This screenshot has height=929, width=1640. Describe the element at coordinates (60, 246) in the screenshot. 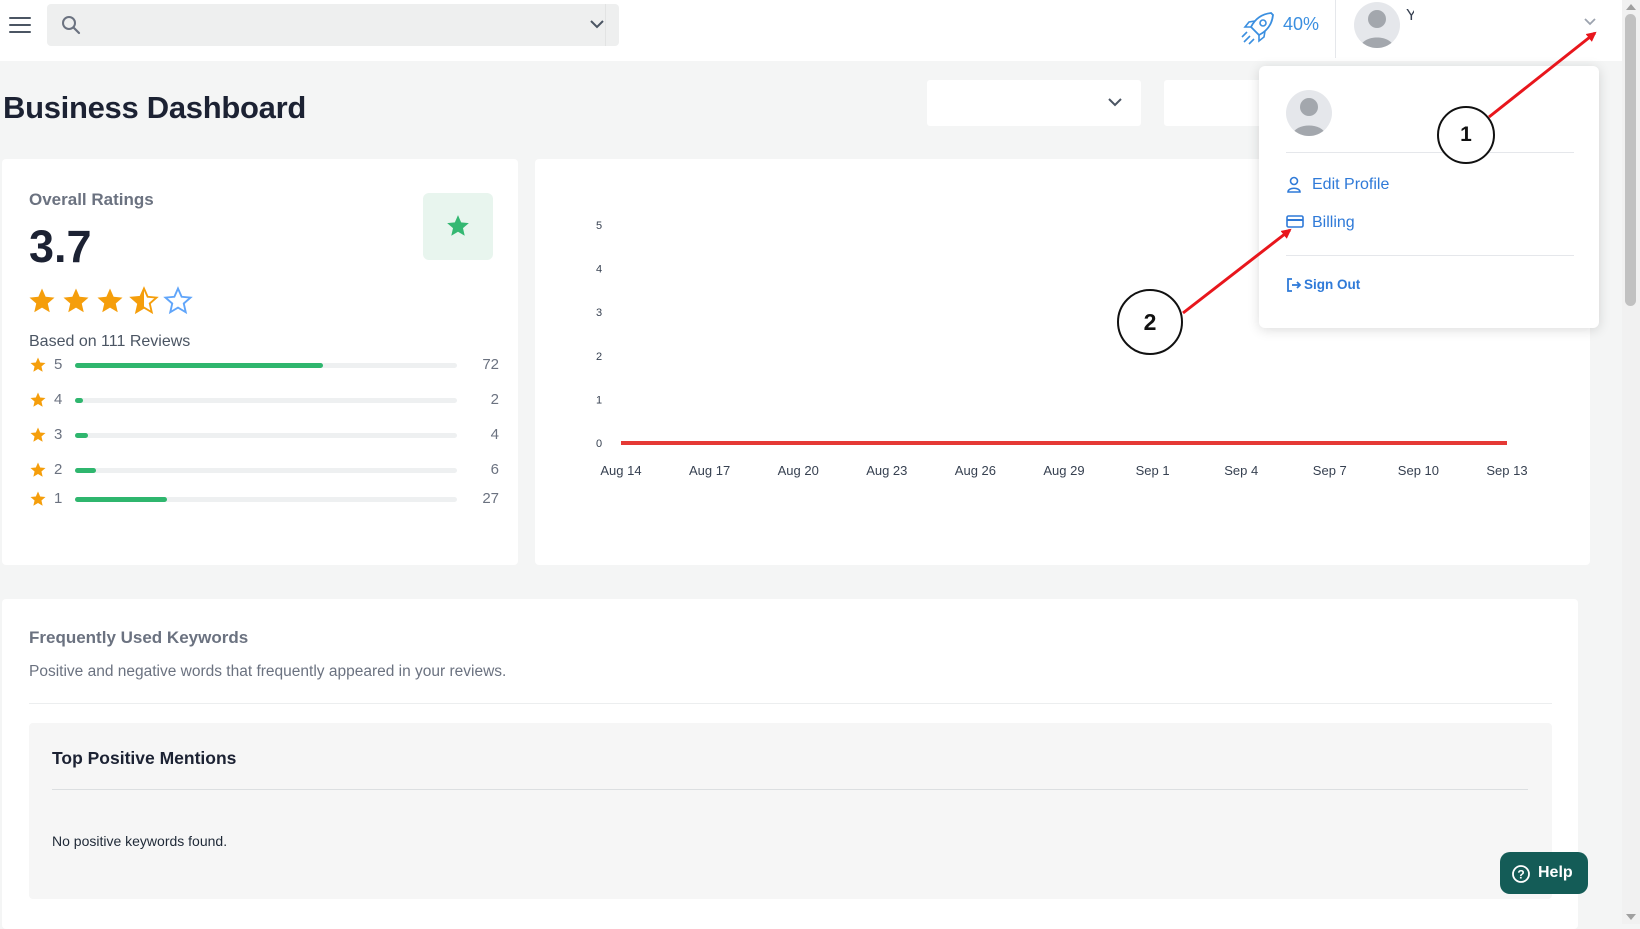

I see `ratings-value: 3.7` at that location.